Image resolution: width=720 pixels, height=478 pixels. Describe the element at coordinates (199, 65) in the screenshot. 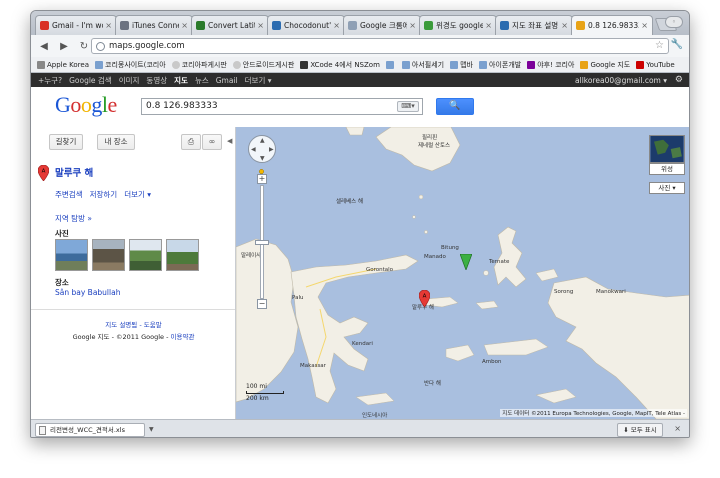

I see `bookmark-korea-board: 코리아파게시판` at that location.